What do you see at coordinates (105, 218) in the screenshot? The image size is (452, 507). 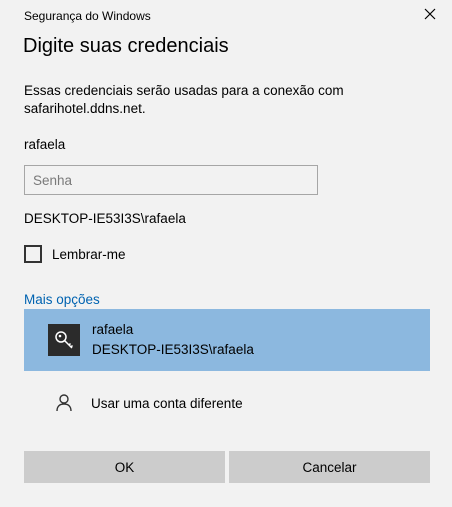 I see `domain-user-label: DESKTOP-IE53I3S\rafaela` at bounding box center [105, 218].